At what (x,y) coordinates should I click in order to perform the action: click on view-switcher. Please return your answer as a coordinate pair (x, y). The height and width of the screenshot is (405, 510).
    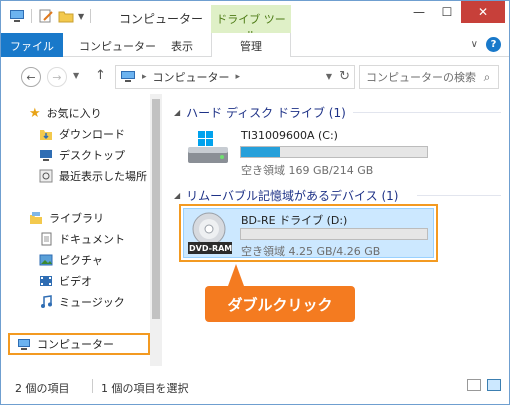
    Looking at the image, I should click on (484, 385).